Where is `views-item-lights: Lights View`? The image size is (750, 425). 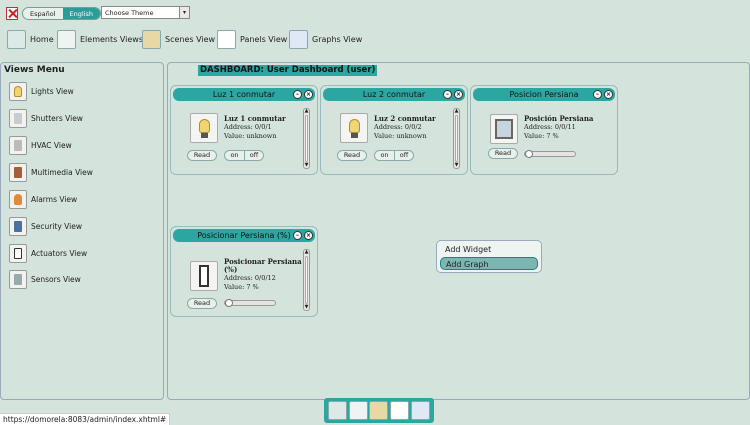
views-item-lights: Lights View is located at coordinates (41, 91).